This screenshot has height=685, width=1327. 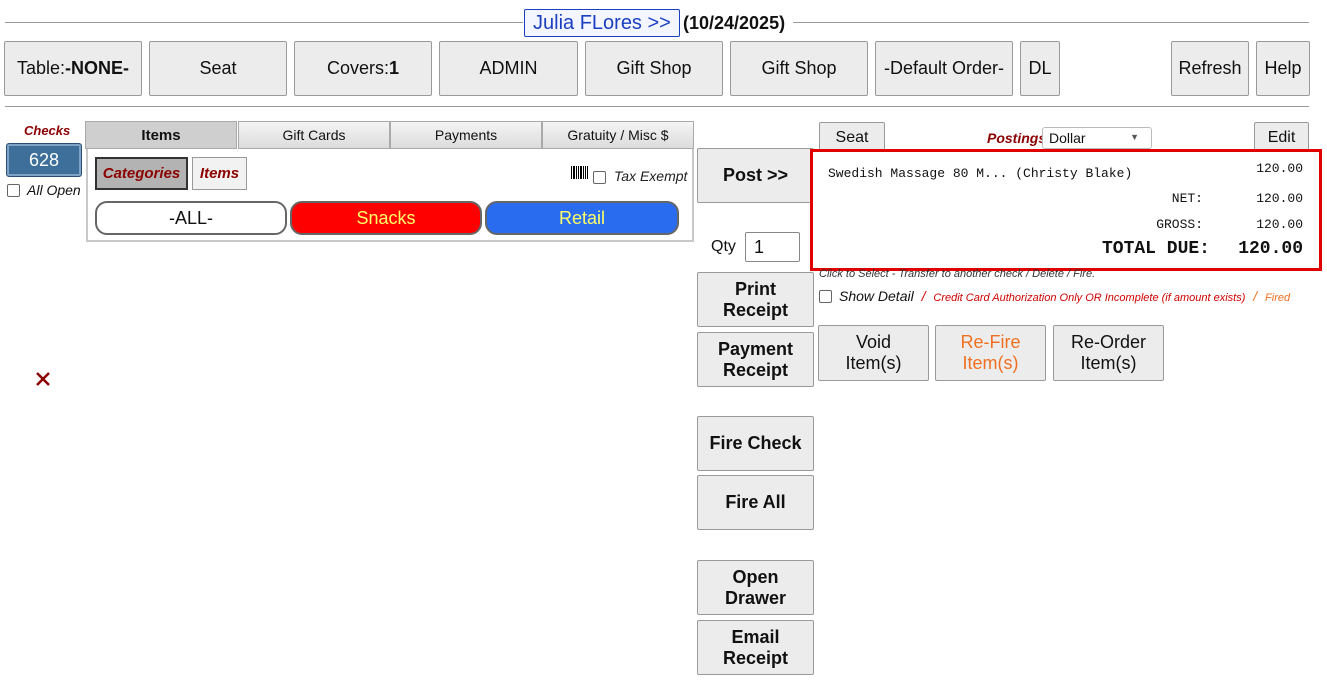 I want to click on fire-all-label: Fire All, so click(x=755, y=502).